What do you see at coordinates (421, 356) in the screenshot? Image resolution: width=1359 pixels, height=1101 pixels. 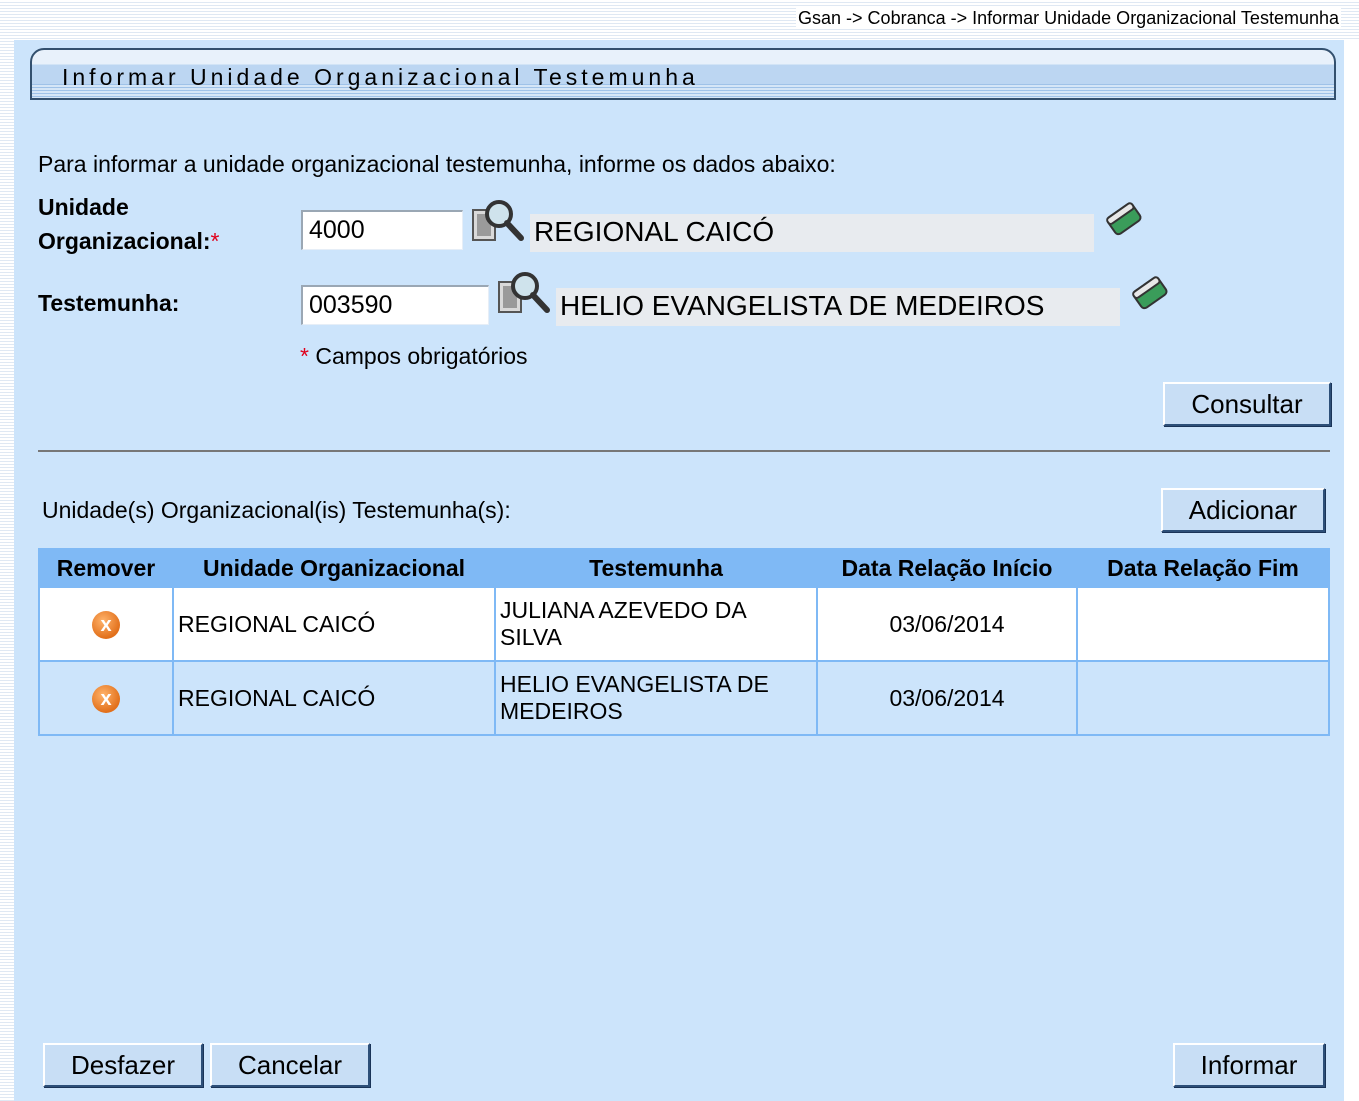 I see `required-note-text: Campos obrigatórios` at bounding box center [421, 356].